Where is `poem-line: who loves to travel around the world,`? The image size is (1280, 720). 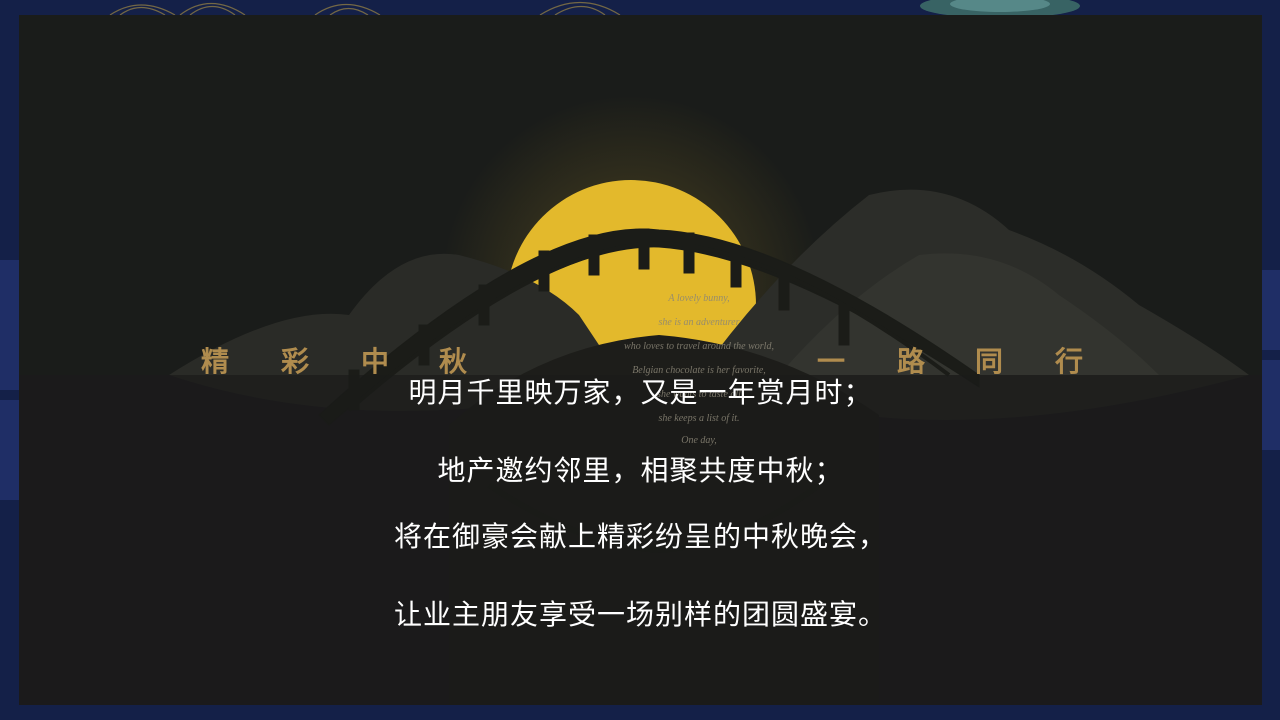 poem-line: who loves to travel around the world, is located at coordinates (699, 346).